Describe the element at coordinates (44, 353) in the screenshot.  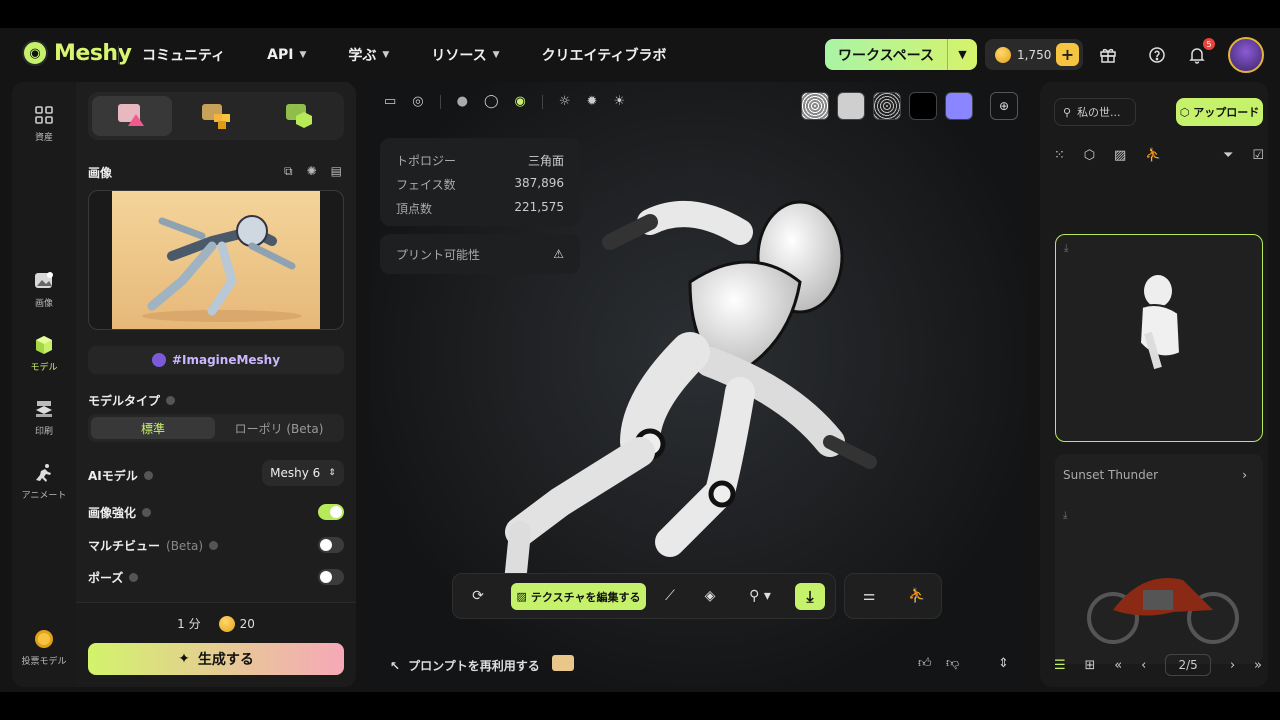
I see `rail-item-model: モデル` at that location.